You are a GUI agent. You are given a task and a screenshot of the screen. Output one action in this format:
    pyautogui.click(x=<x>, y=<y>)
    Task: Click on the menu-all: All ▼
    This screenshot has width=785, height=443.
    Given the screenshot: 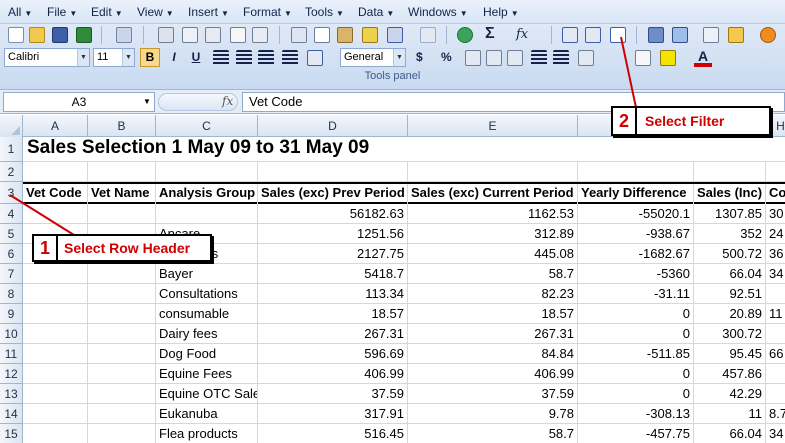 What is the action you would take?
    pyautogui.click(x=20, y=12)
    